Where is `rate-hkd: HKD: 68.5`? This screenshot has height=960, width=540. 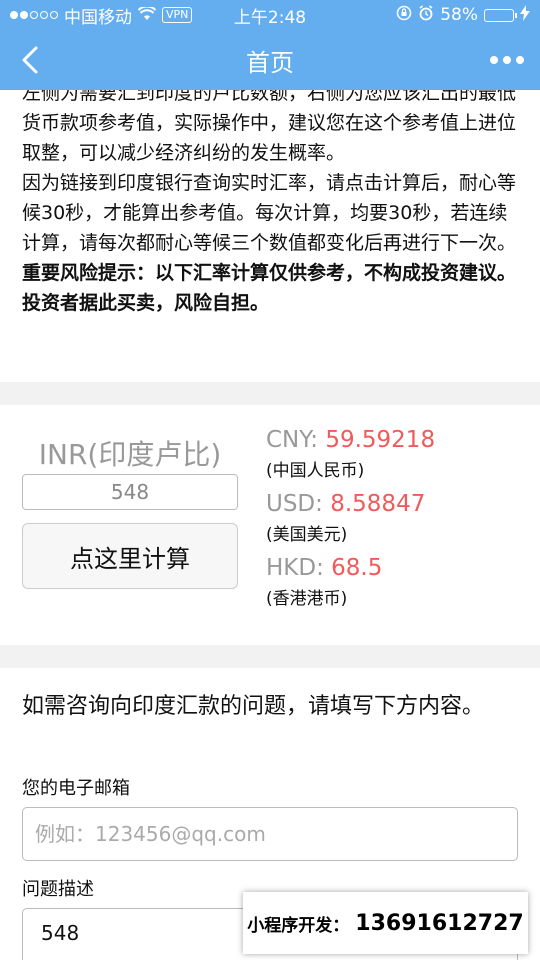 rate-hkd: HKD: 68.5 is located at coordinates (396, 568).